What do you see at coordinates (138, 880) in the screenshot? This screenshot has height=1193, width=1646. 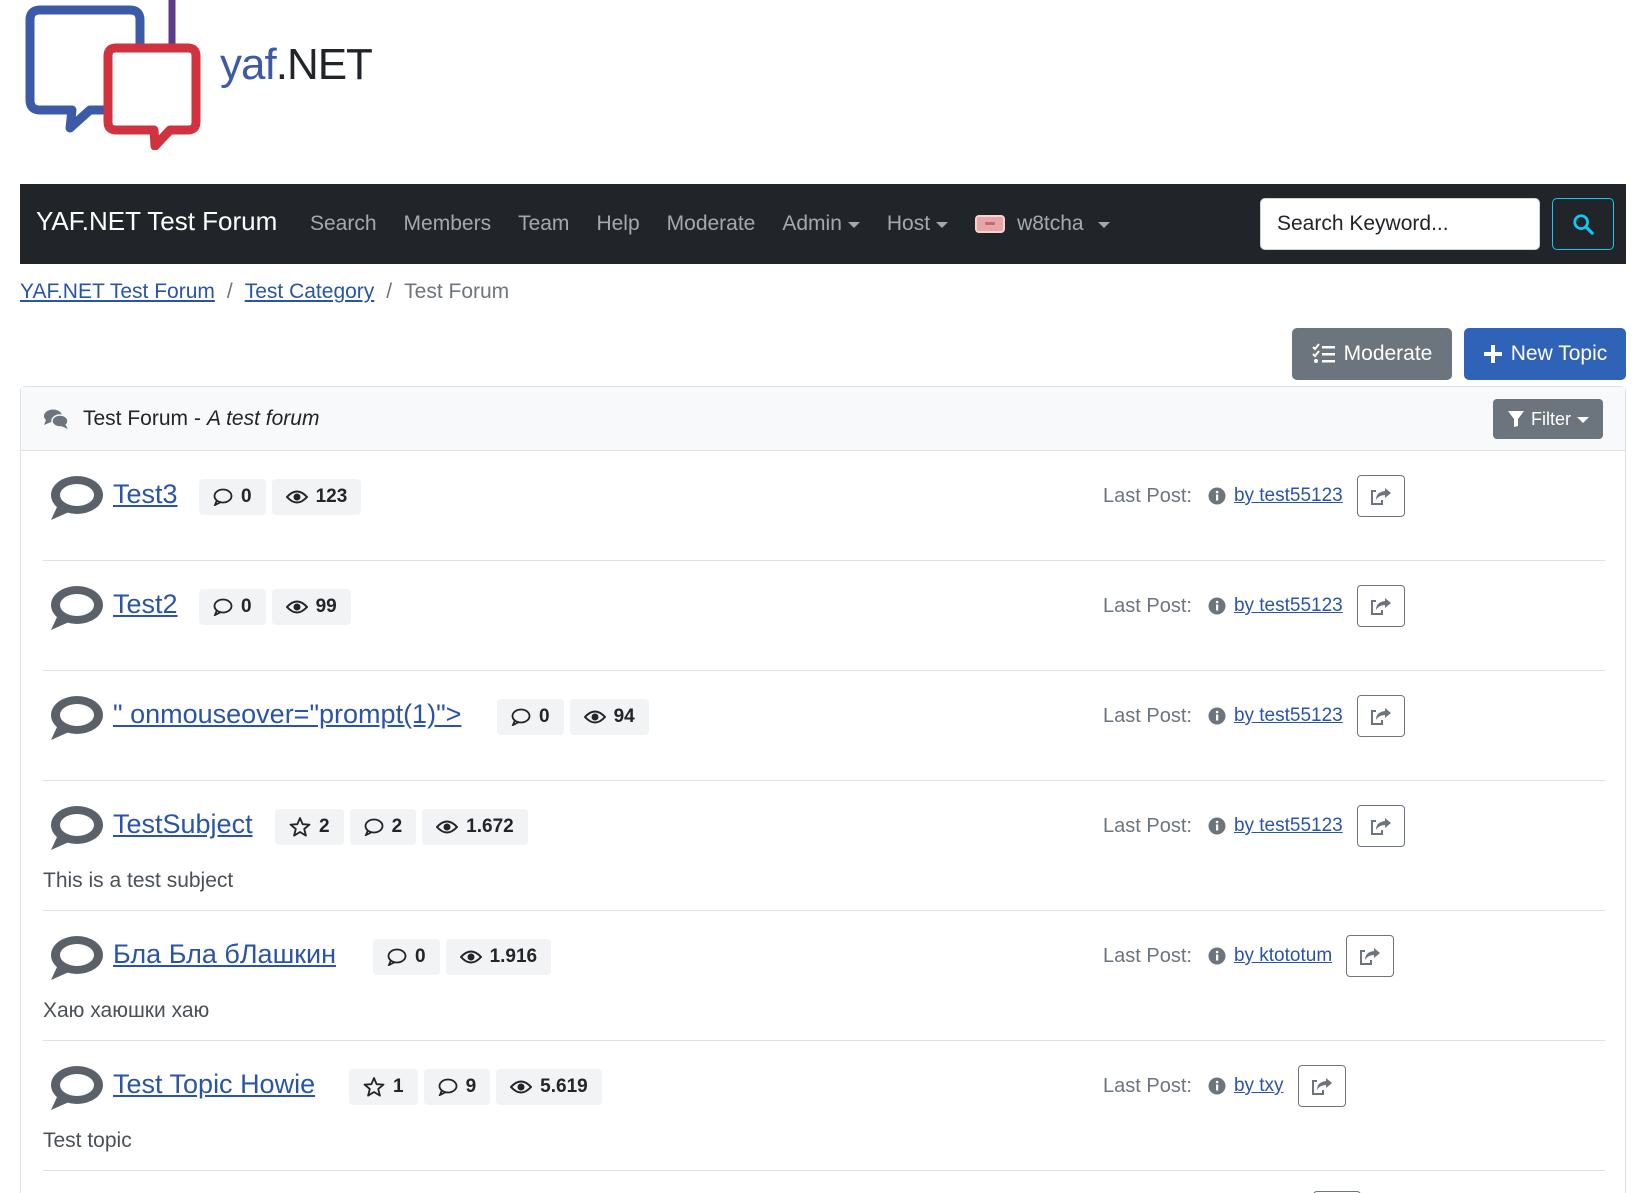 I see `topic-description: This is a test subject` at bounding box center [138, 880].